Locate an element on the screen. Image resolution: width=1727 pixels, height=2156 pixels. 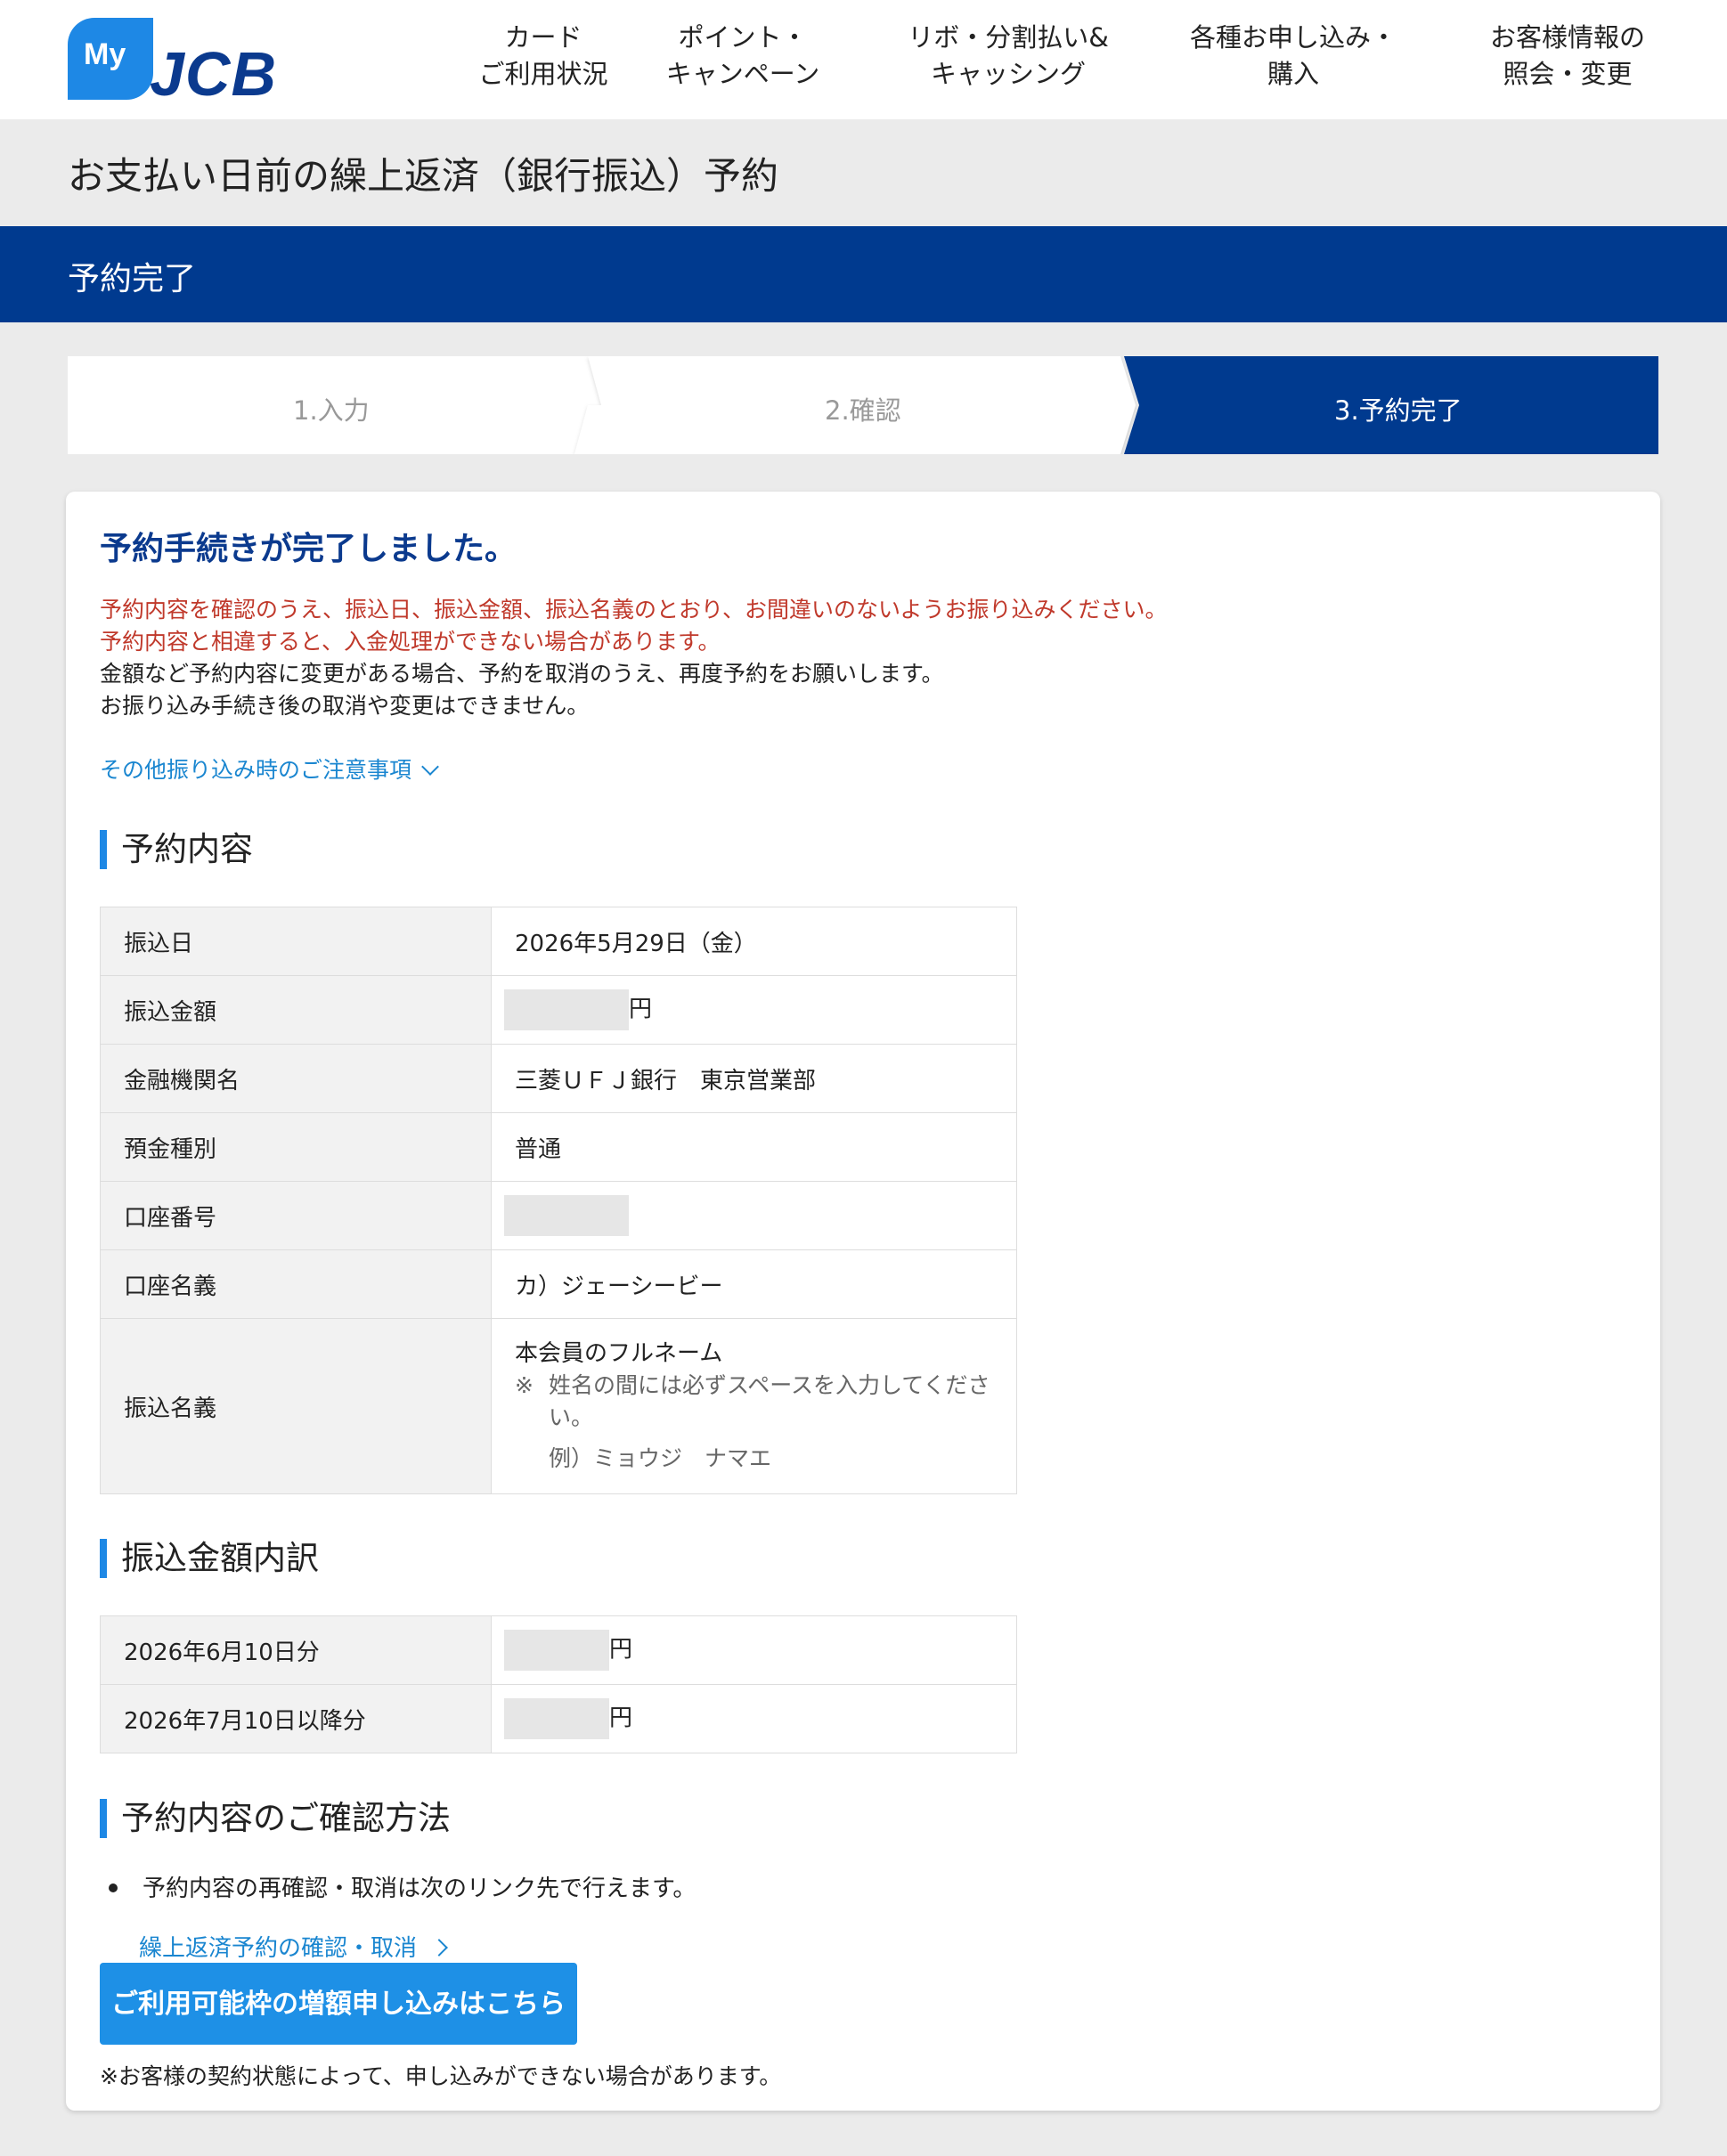
table-row: 振込金額 円 is located at coordinates (558, 1010).